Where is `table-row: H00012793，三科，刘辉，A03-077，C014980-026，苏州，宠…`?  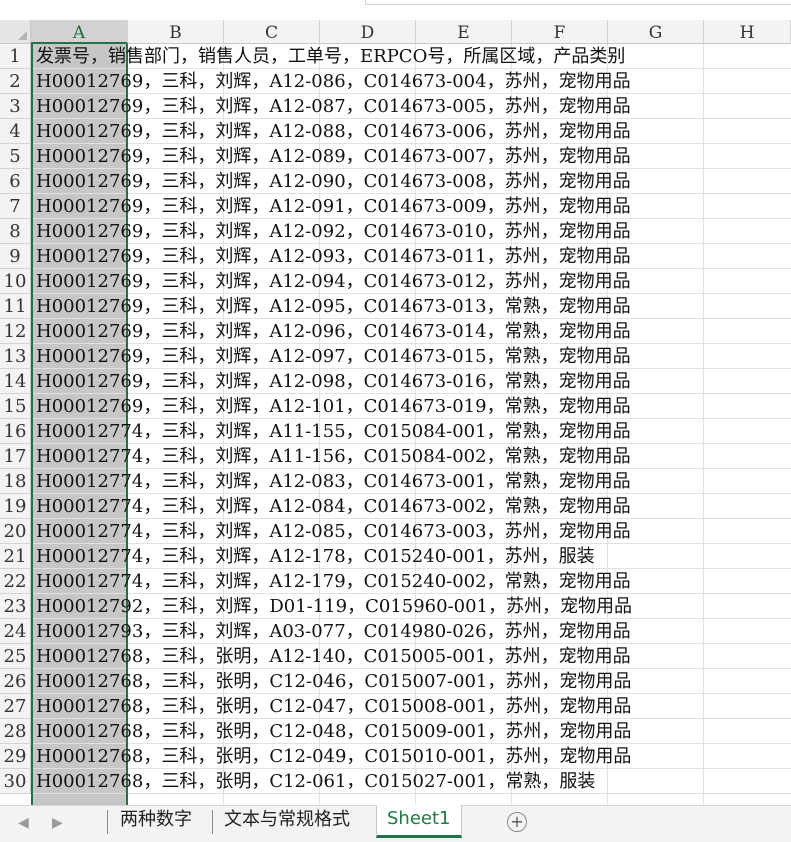
table-row: H00012793，三科，刘辉，A03-077，C014980-026，苏州，宠… is located at coordinates (371, 631).